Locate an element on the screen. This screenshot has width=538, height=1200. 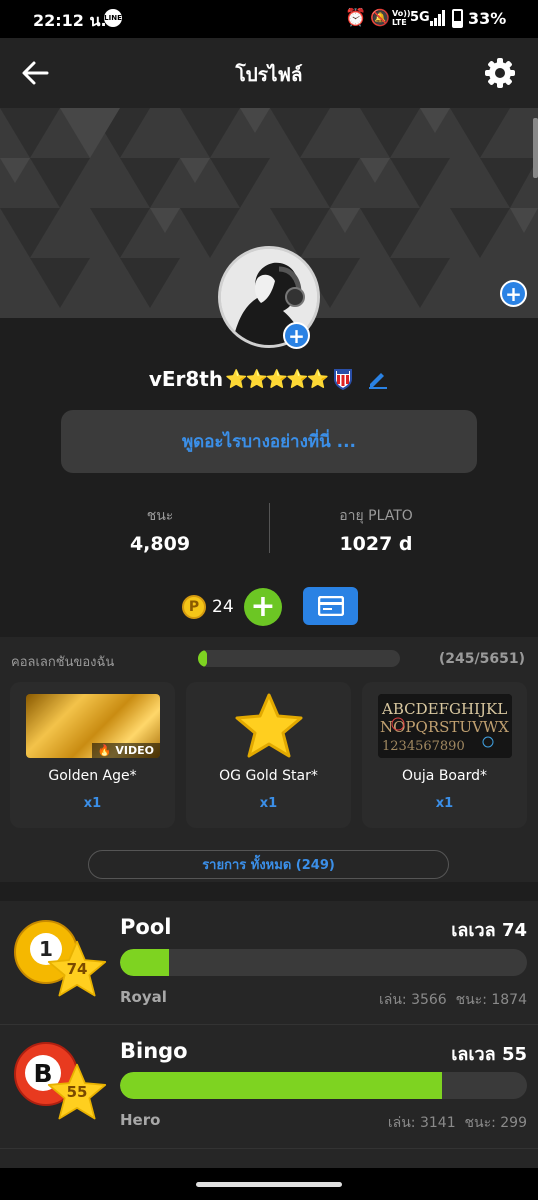
ouja-board-thumbnail: ABCDEFGHIJKL NOPQRSTUVWX 1234567890 is located at coordinates (445, 726).